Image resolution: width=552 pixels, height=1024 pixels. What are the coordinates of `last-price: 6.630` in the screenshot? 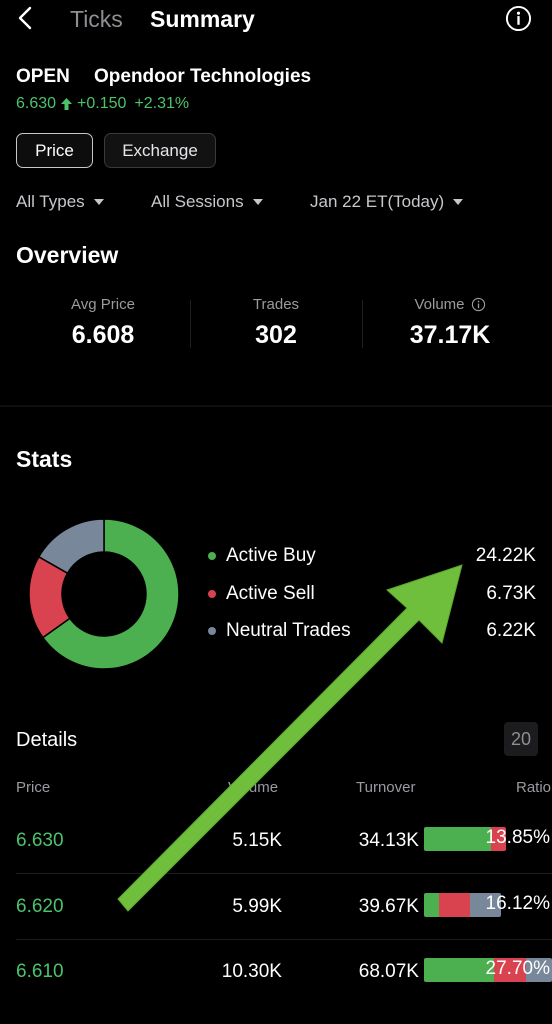 It's located at (36, 103).